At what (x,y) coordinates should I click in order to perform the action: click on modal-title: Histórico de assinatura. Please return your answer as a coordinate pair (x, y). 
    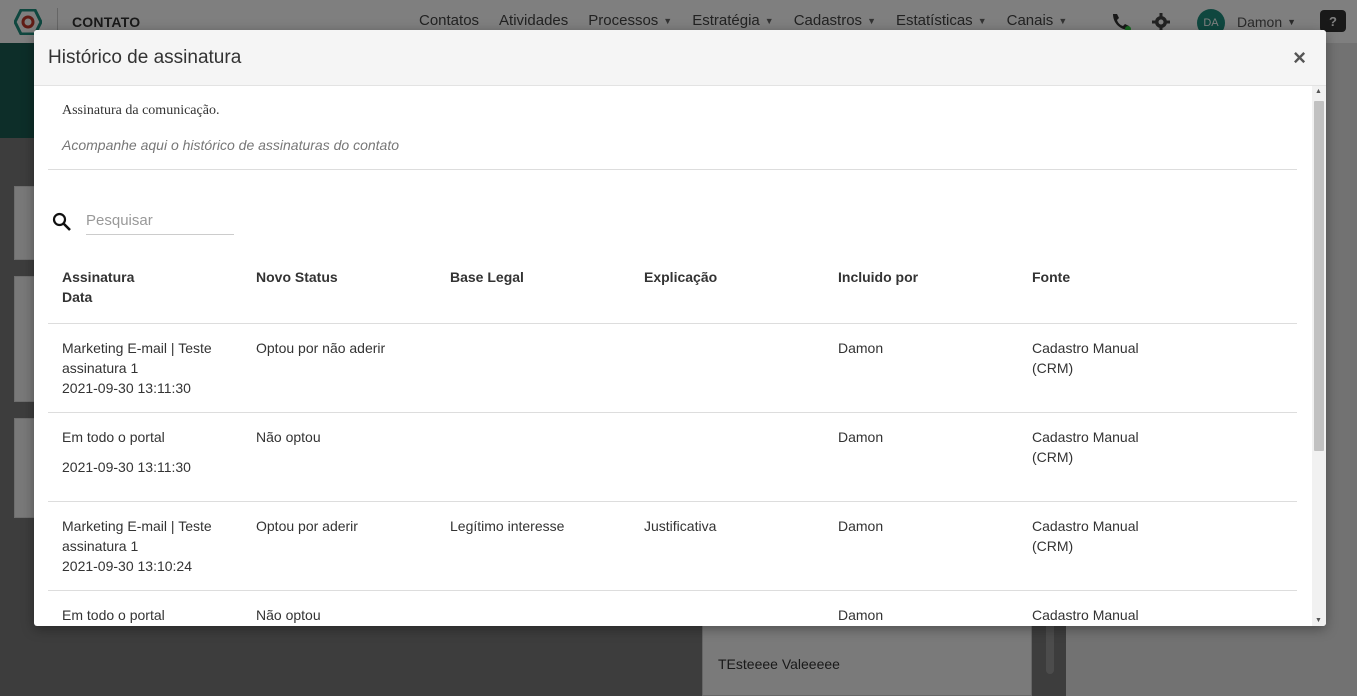
    Looking at the image, I should click on (145, 57).